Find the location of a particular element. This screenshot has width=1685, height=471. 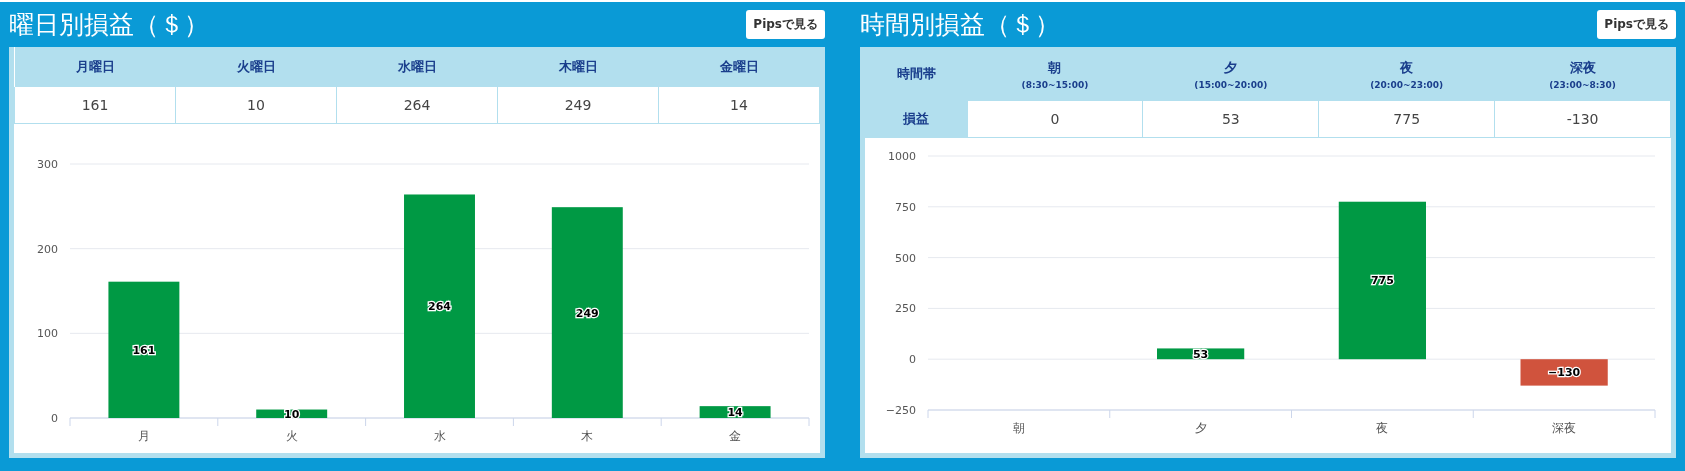

row-header: 損益 is located at coordinates (916, 119).